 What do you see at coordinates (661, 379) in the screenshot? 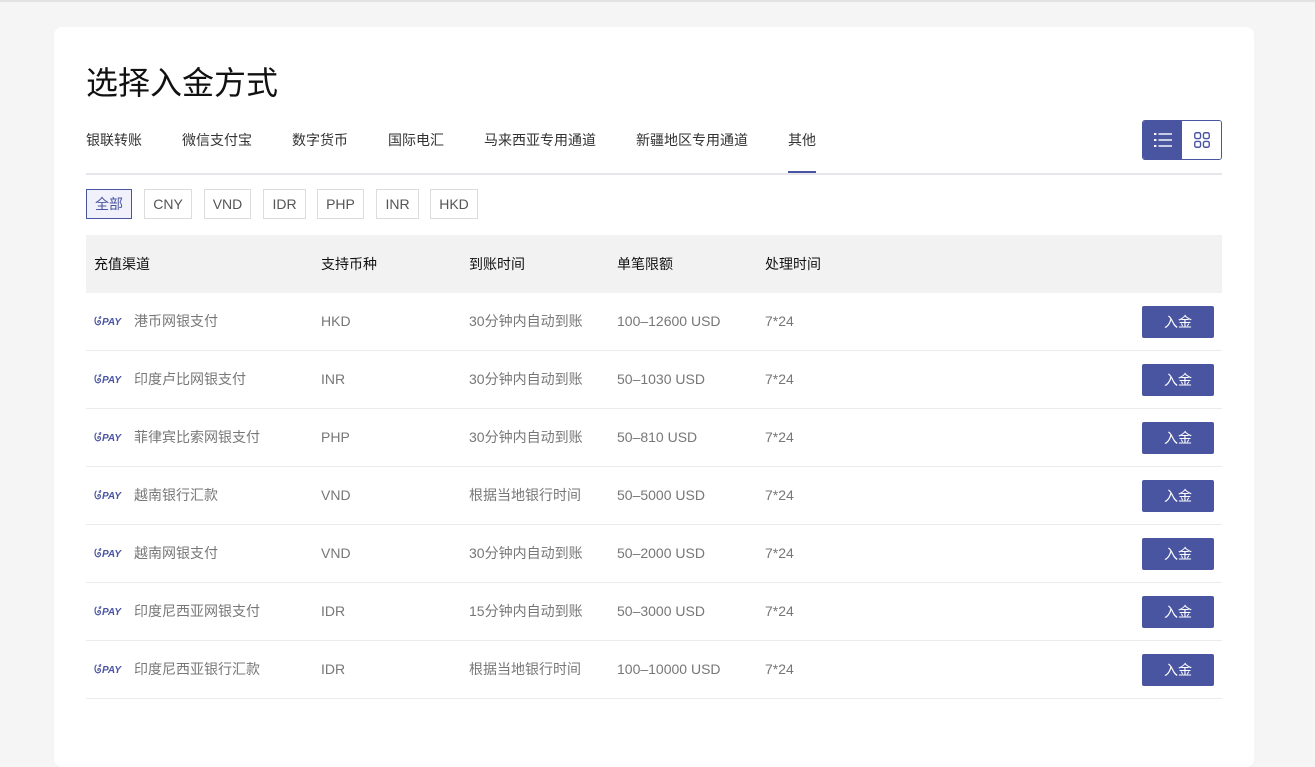
I see `limit-cell: 50–1030 USD` at bounding box center [661, 379].